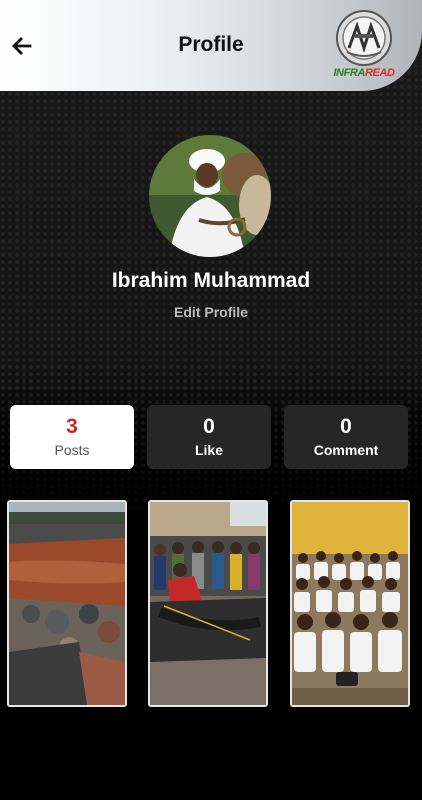  I want to click on logo-wordmark: INFRAREAD, so click(364, 73).